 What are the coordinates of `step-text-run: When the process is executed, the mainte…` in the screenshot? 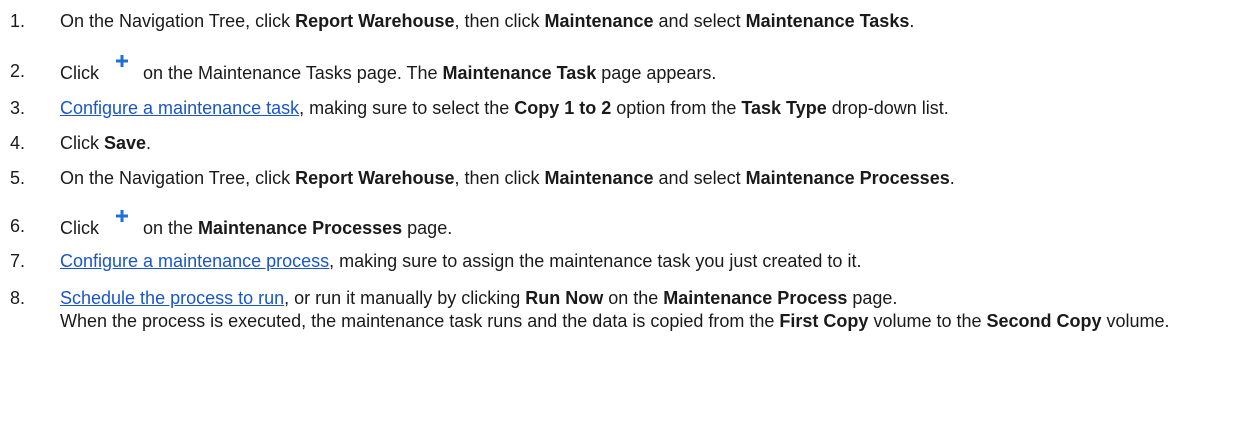 It's located at (420, 321).